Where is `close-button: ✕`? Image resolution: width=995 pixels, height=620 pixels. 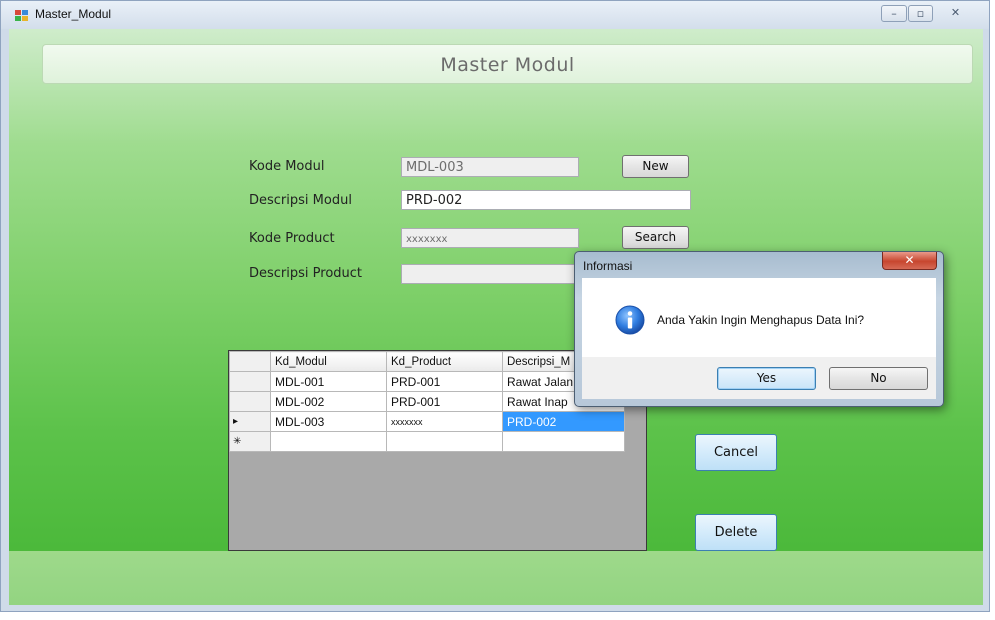
close-button: ✕ is located at coordinates (955, 13).